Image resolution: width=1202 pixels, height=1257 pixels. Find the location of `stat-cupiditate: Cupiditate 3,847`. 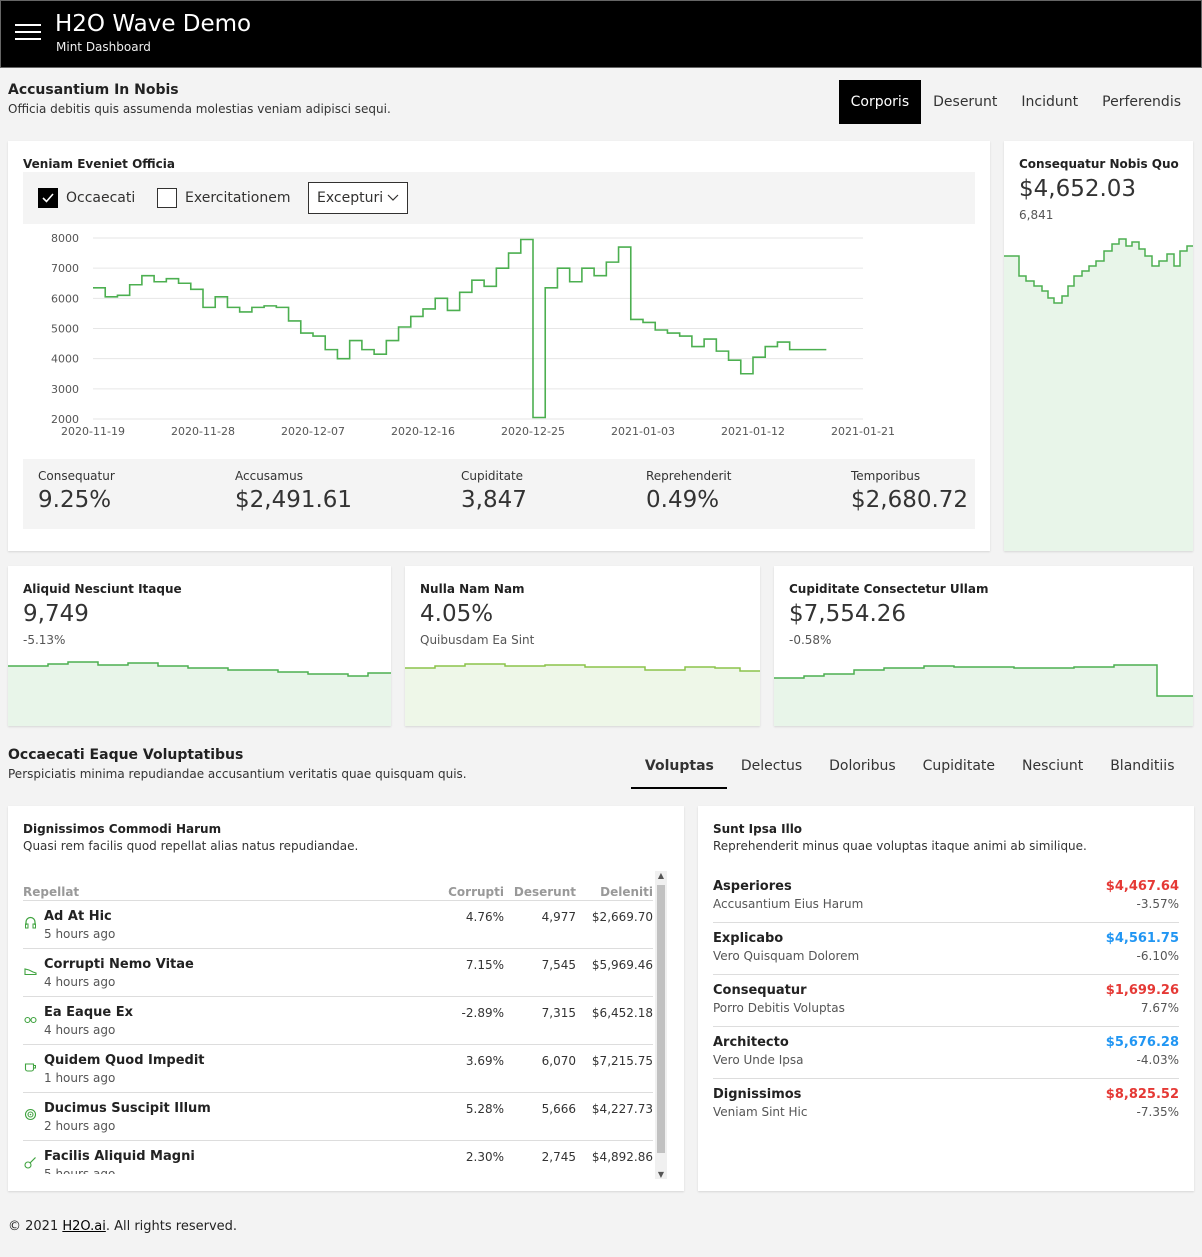

stat-cupiditate: Cupiditate 3,847 is located at coordinates (494, 491).